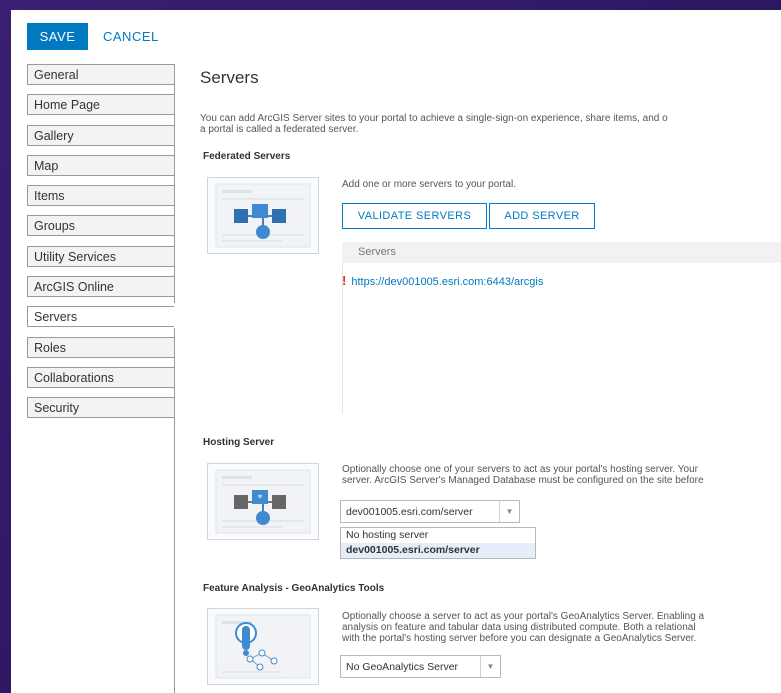 The height and width of the screenshot is (693, 781). I want to click on sidebar-item-roles: Roles, so click(100, 347).